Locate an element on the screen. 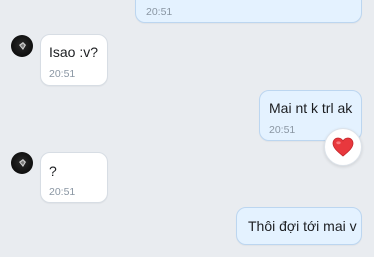  message-text: ? is located at coordinates (53, 171).